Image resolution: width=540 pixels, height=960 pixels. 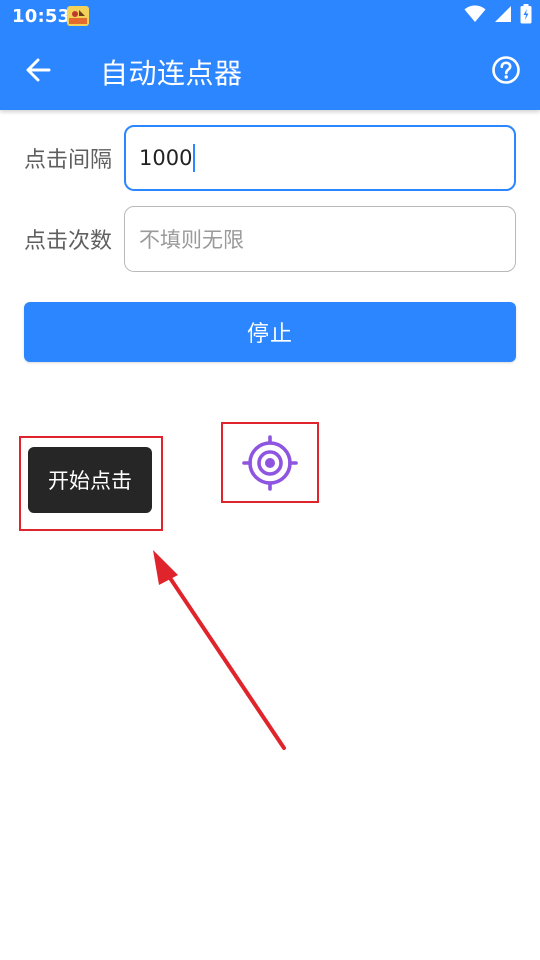 I want to click on page-title: 自动连点器, so click(x=171, y=73).